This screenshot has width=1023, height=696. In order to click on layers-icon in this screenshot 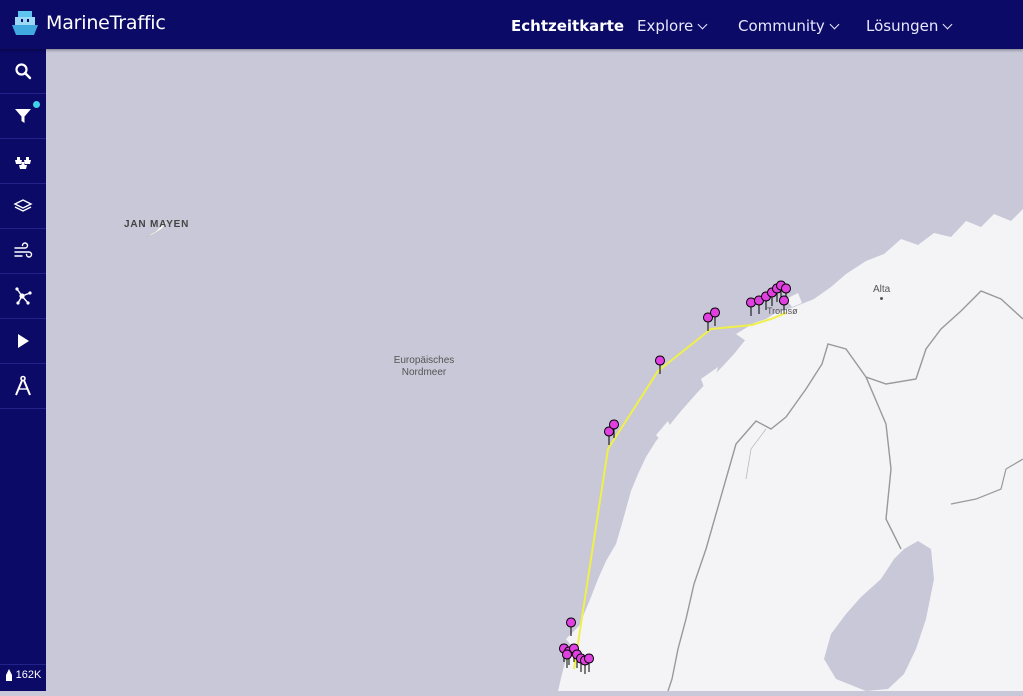, I will do `click(23, 205)`.